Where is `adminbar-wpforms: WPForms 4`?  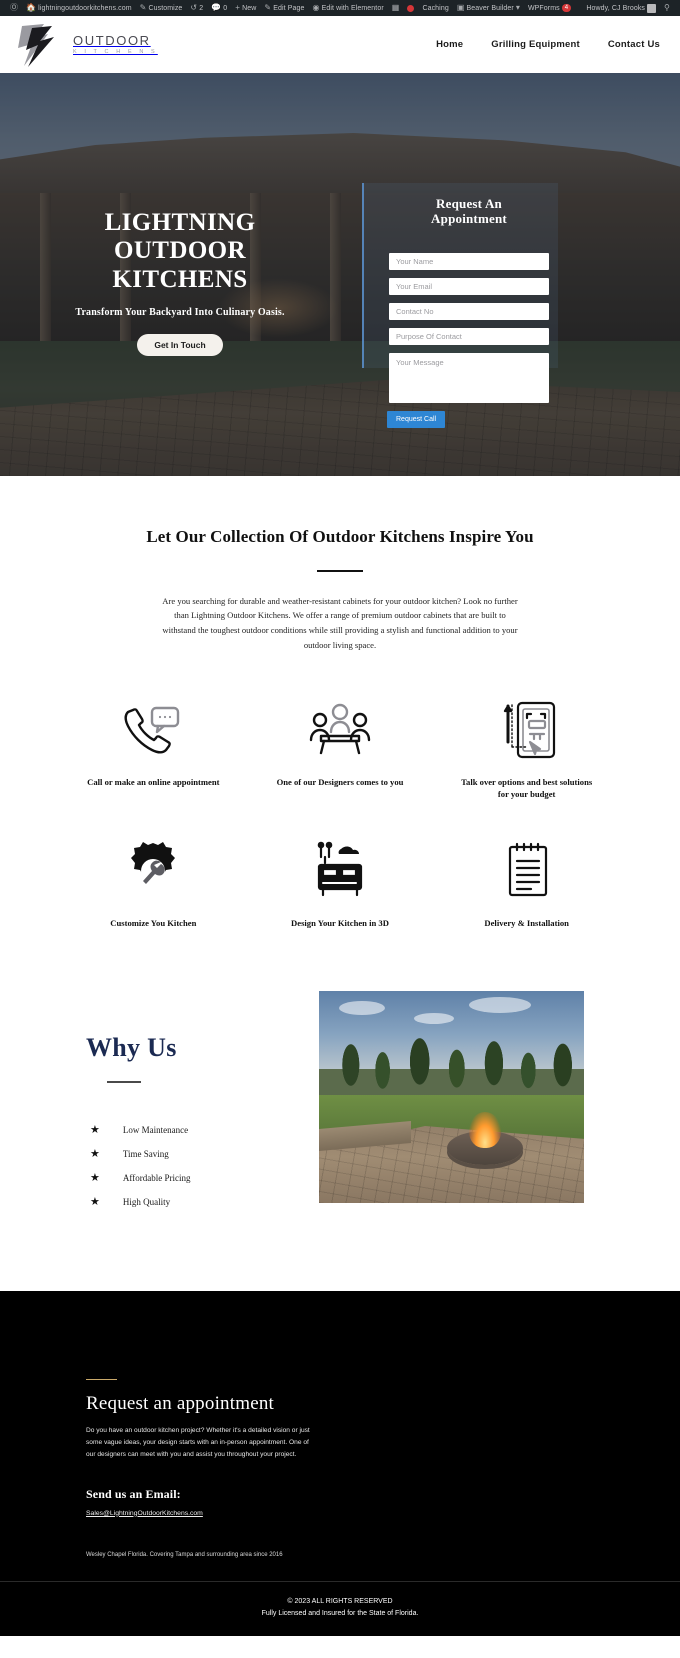
adminbar-wpforms: WPForms 4 is located at coordinates (549, 8).